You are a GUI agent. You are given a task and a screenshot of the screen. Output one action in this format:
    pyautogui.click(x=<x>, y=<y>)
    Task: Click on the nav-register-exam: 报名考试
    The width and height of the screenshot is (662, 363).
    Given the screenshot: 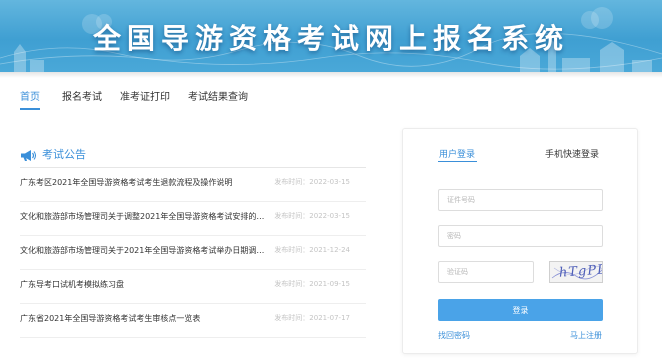 What is the action you would take?
    pyautogui.click(x=82, y=95)
    